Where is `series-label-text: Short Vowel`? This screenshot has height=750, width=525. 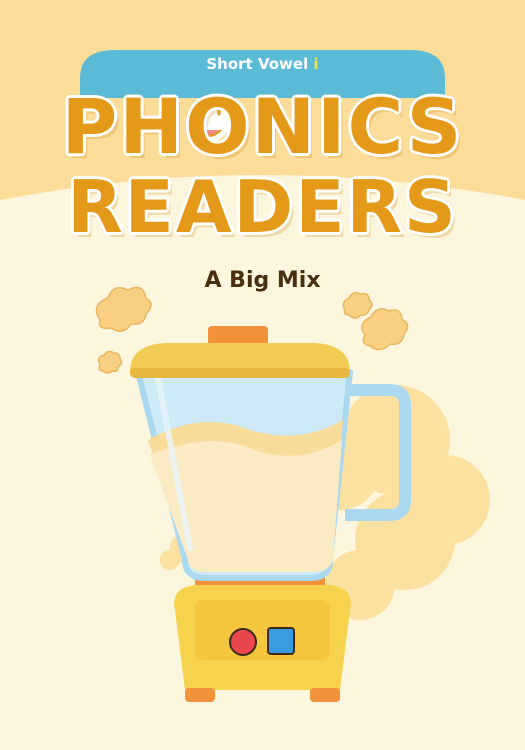
series-label-text: Short Vowel is located at coordinates (257, 64).